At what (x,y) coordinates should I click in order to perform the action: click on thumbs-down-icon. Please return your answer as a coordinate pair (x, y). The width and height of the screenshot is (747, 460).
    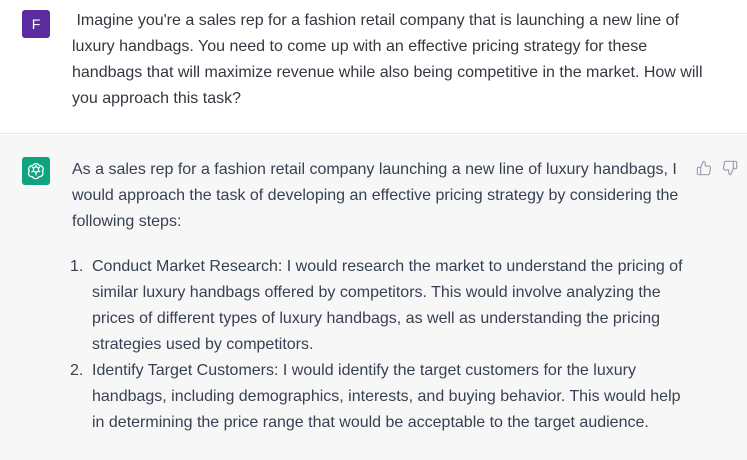
    Looking at the image, I should click on (730, 168).